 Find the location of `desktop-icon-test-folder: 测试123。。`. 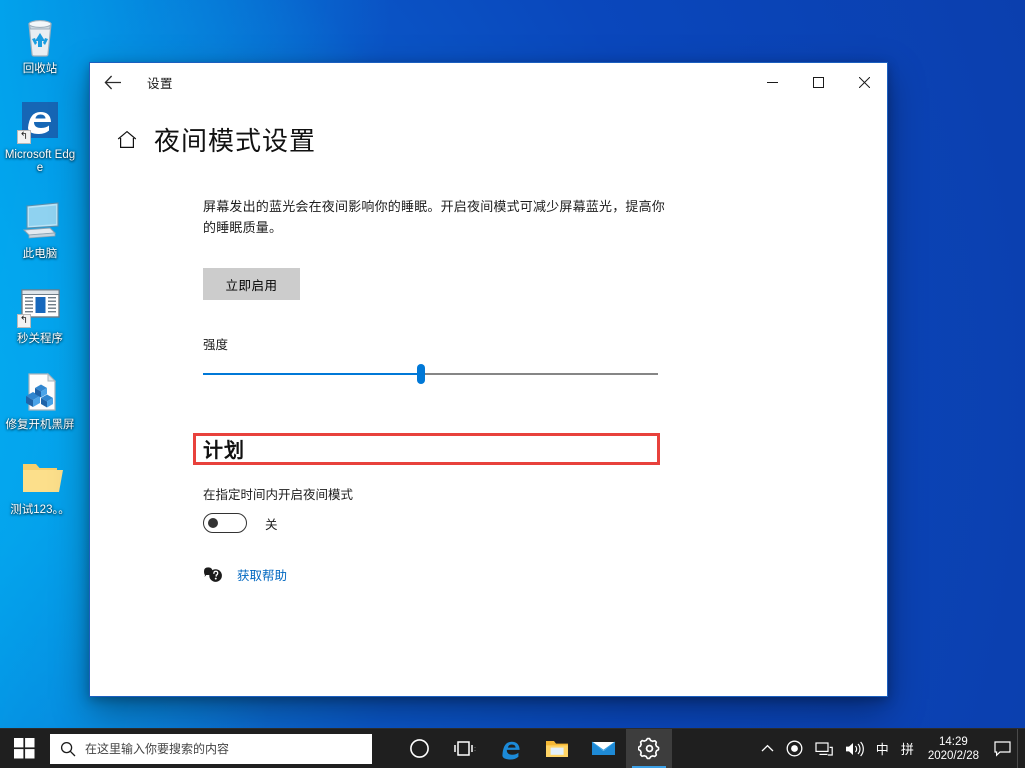

desktop-icon-test-folder: 测试123。。 is located at coordinates (40, 485).